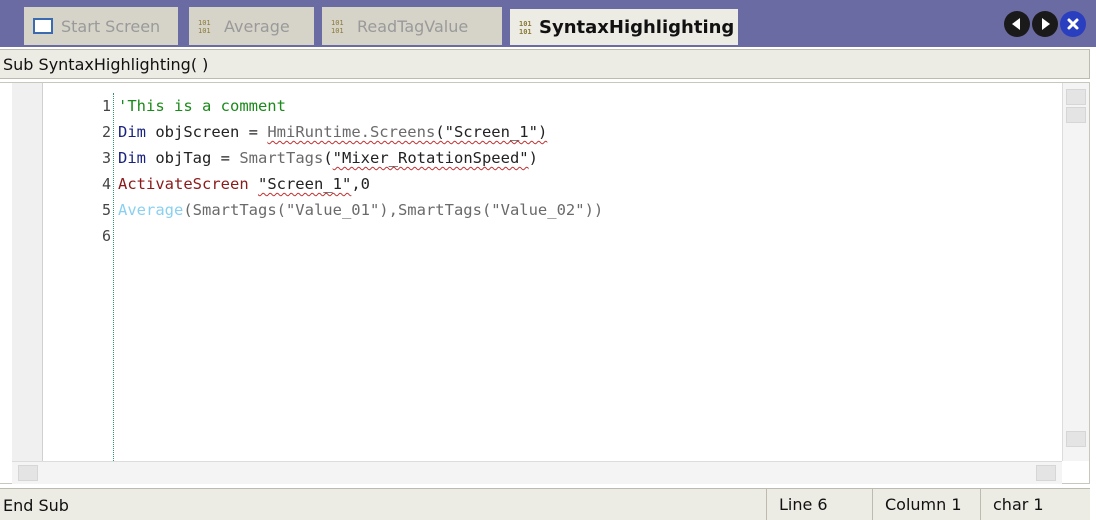 The height and width of the screenshot is (520, 1096). I want to click on scroll-down-button, so click(1076, 439).